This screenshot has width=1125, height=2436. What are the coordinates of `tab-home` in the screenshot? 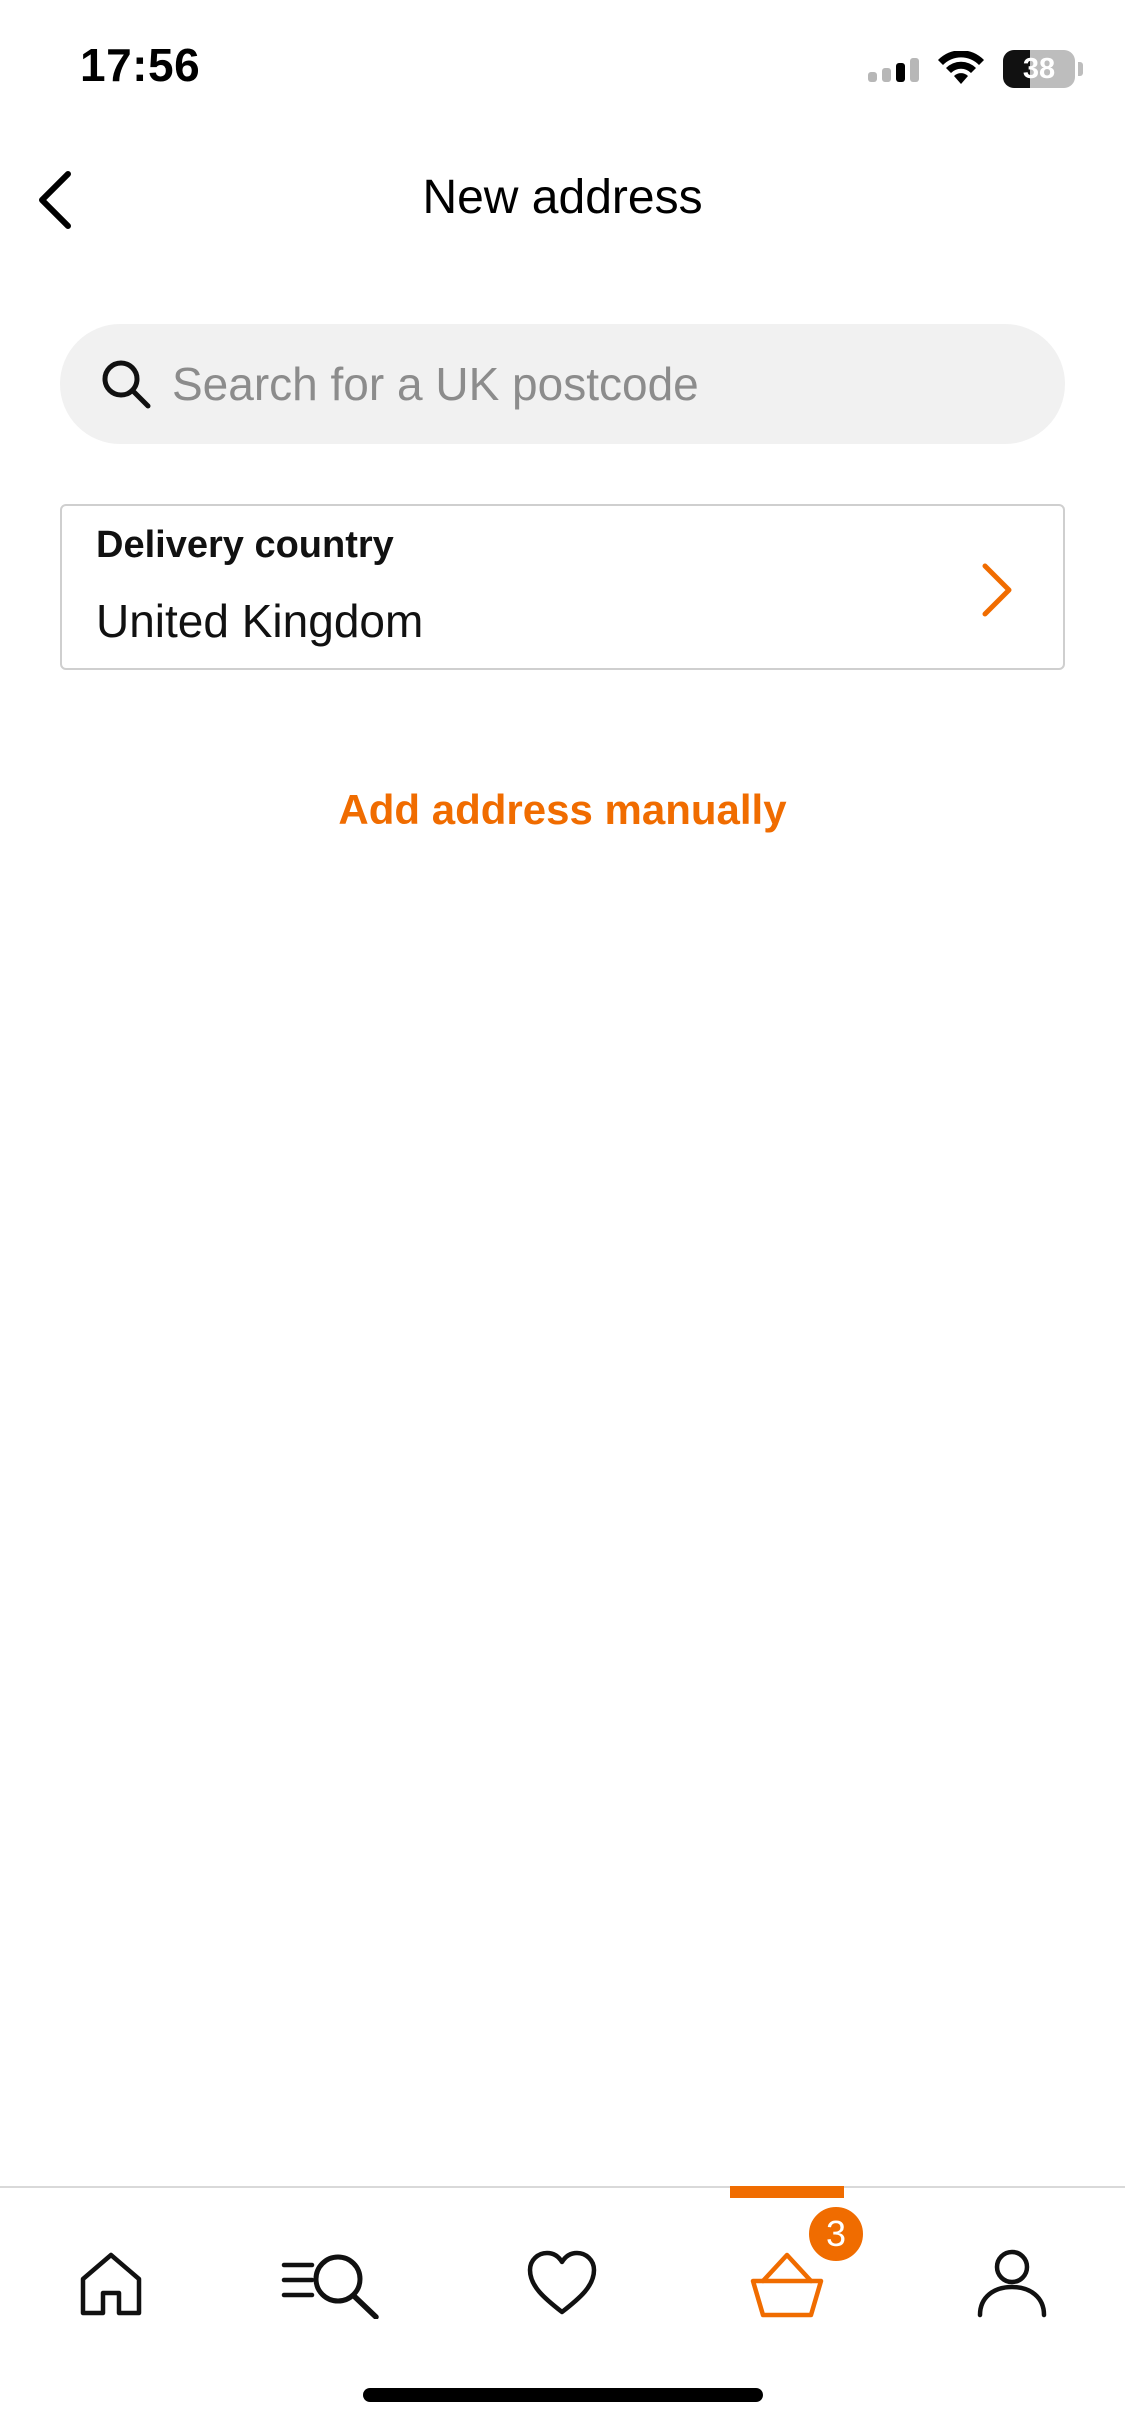 It's located at (111, 2283).